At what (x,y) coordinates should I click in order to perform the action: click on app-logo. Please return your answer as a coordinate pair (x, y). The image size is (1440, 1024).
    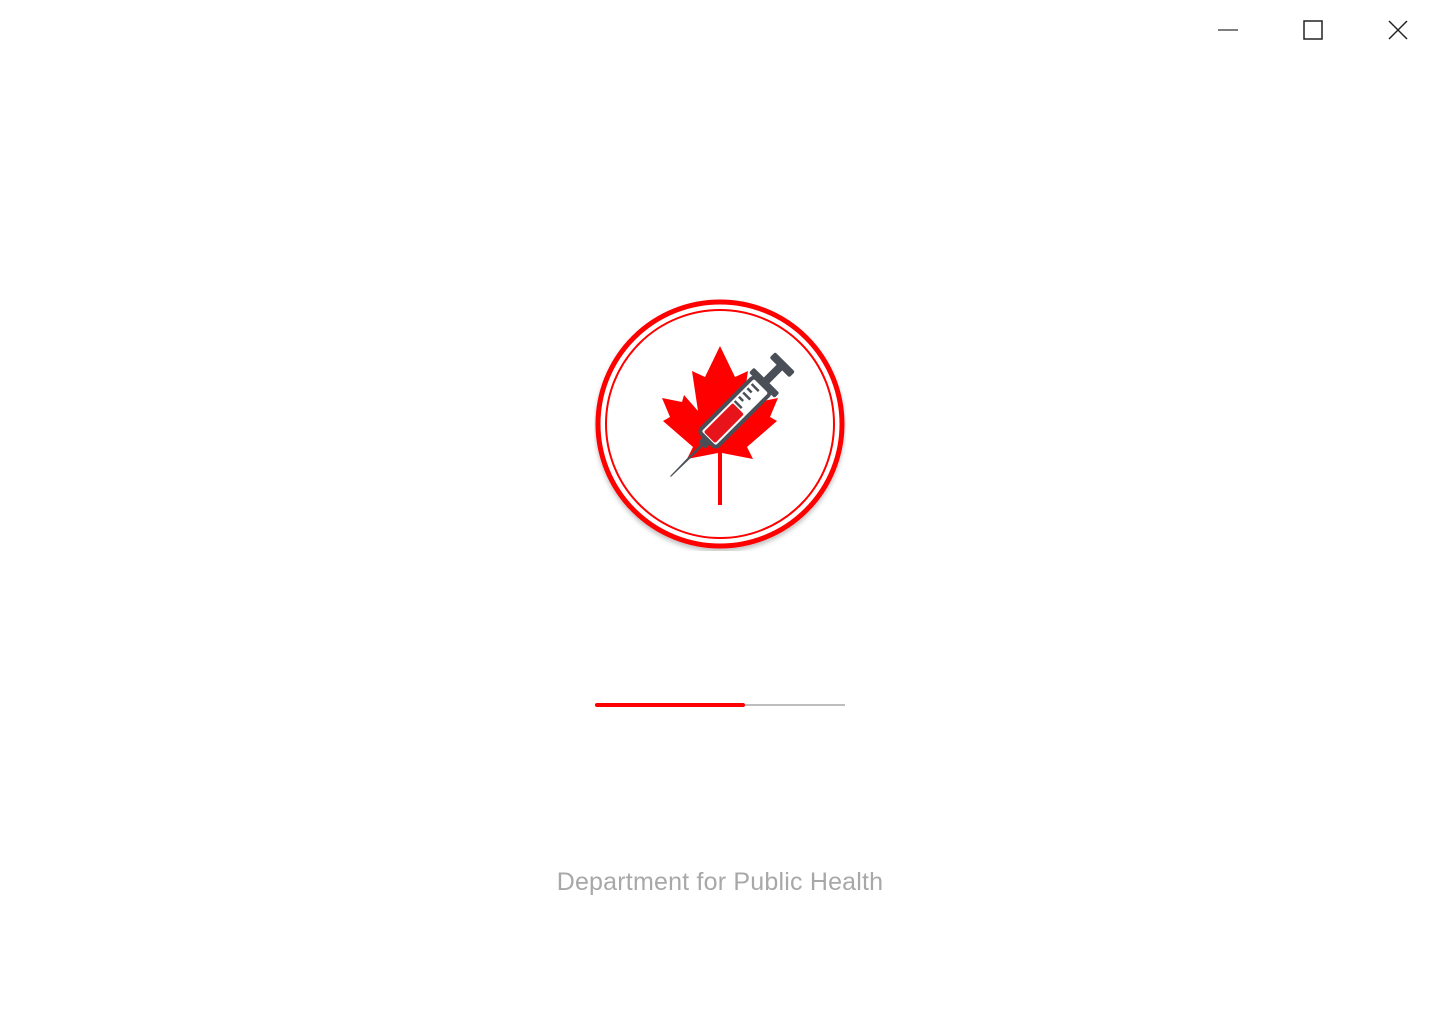
    Looking at the image, I should click on (720, 425).